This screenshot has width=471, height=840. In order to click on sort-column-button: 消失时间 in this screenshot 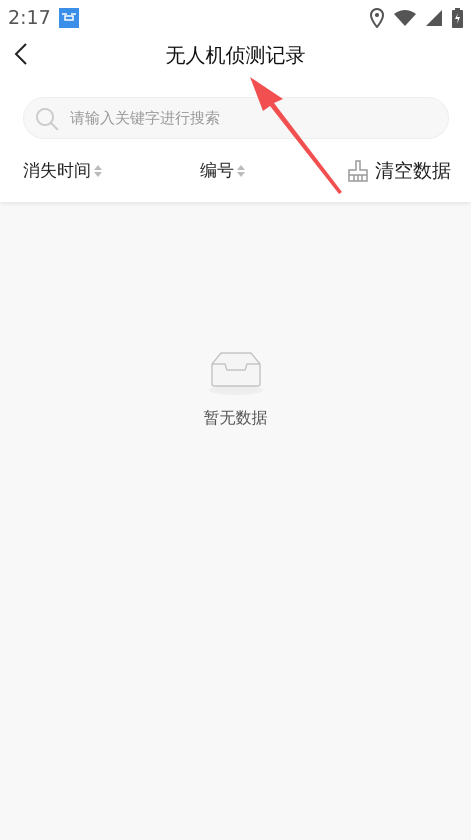, I will do `click(63, 170)`.